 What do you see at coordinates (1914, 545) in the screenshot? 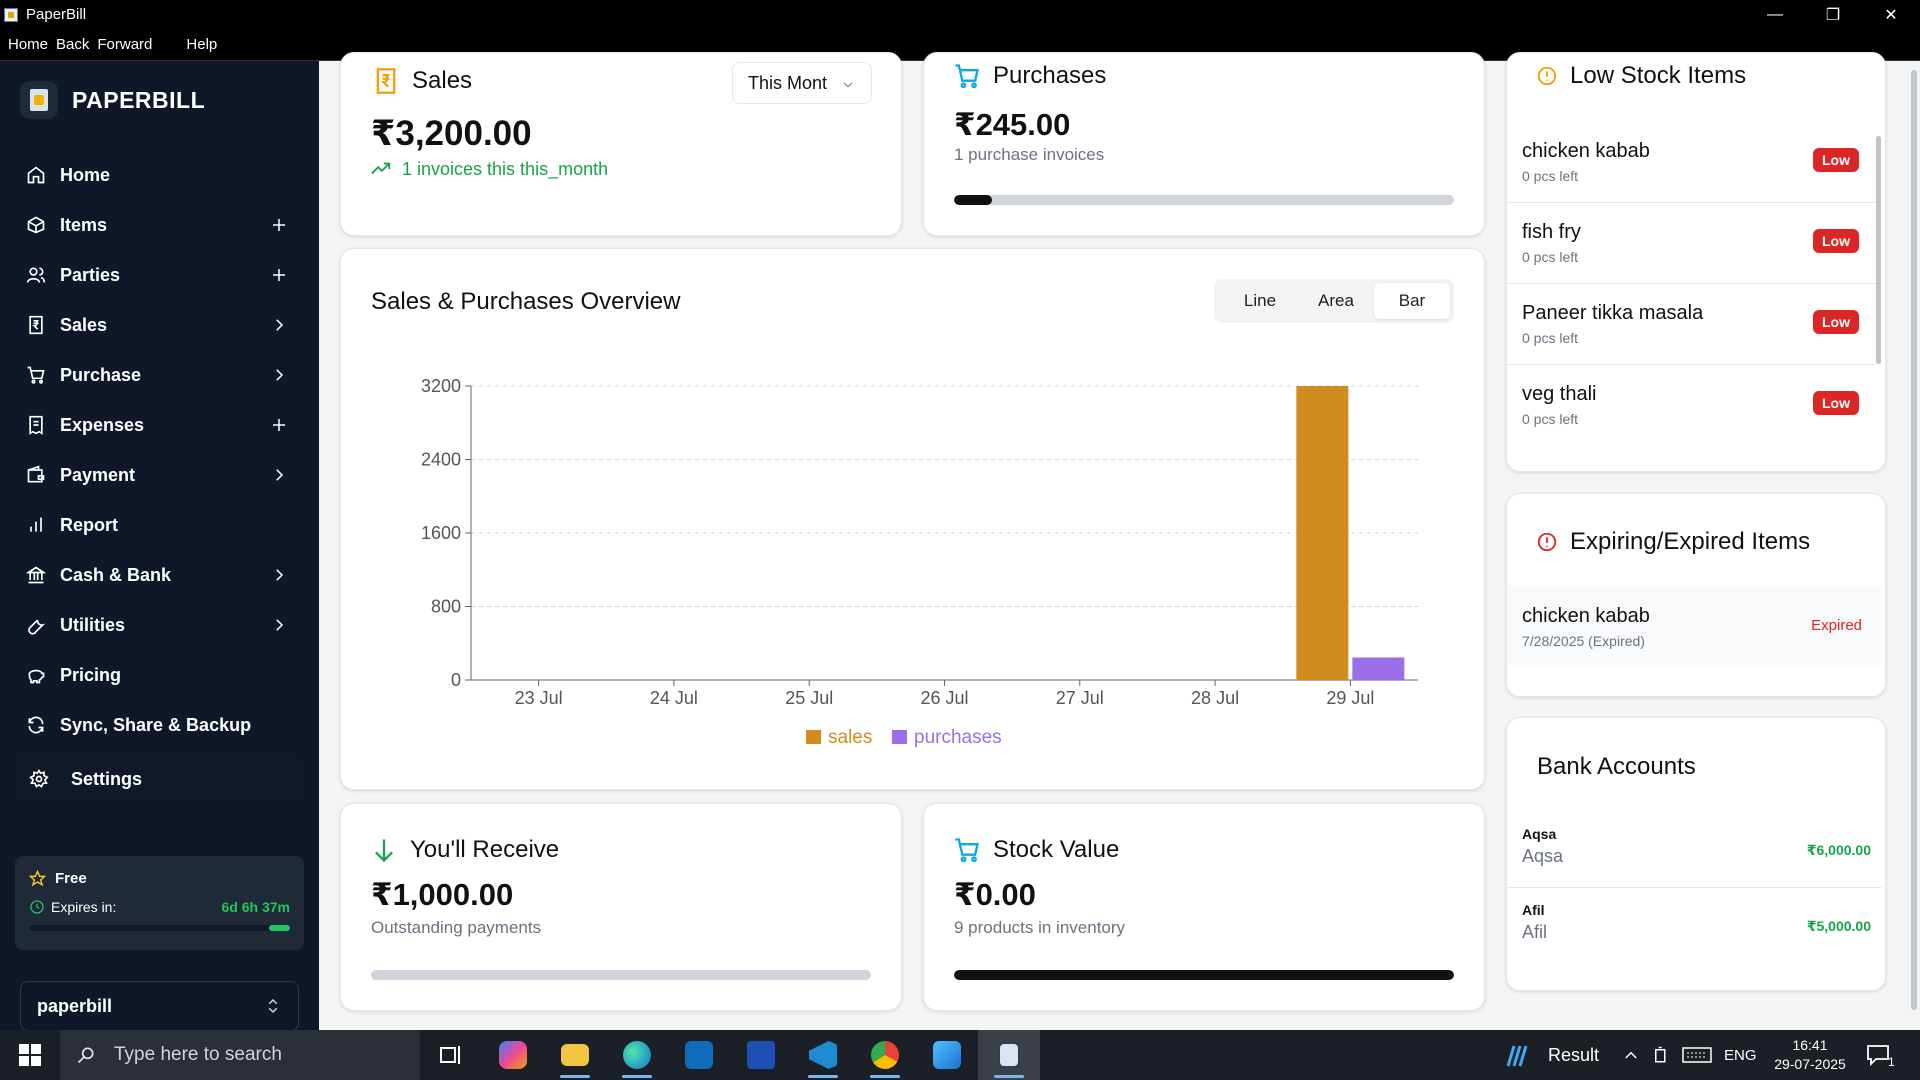
I see `main-scrollbar` at bounding box center [1914, 545].